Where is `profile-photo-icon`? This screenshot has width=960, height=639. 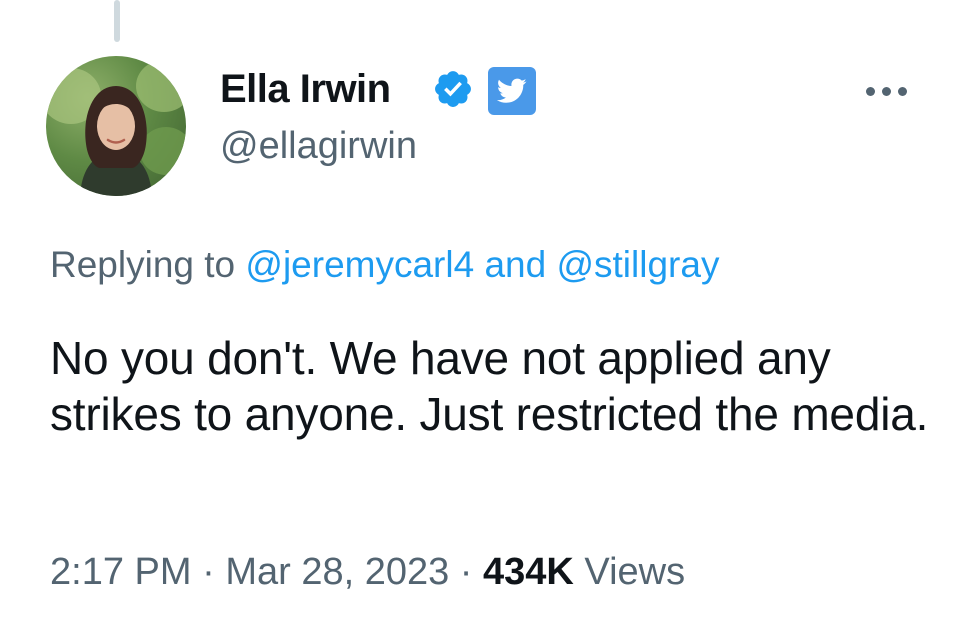 profile-photo-icon is located at coordinates (116, 128).